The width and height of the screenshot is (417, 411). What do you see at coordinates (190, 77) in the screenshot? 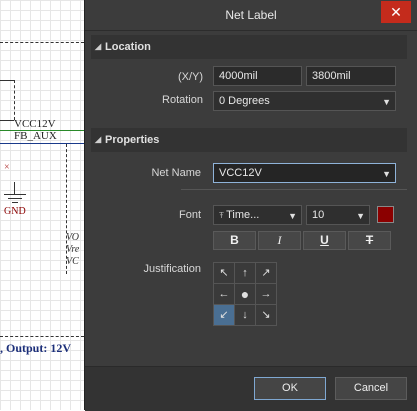
I see `xy-label: (X/Y)` at bounding box center [190, 77].